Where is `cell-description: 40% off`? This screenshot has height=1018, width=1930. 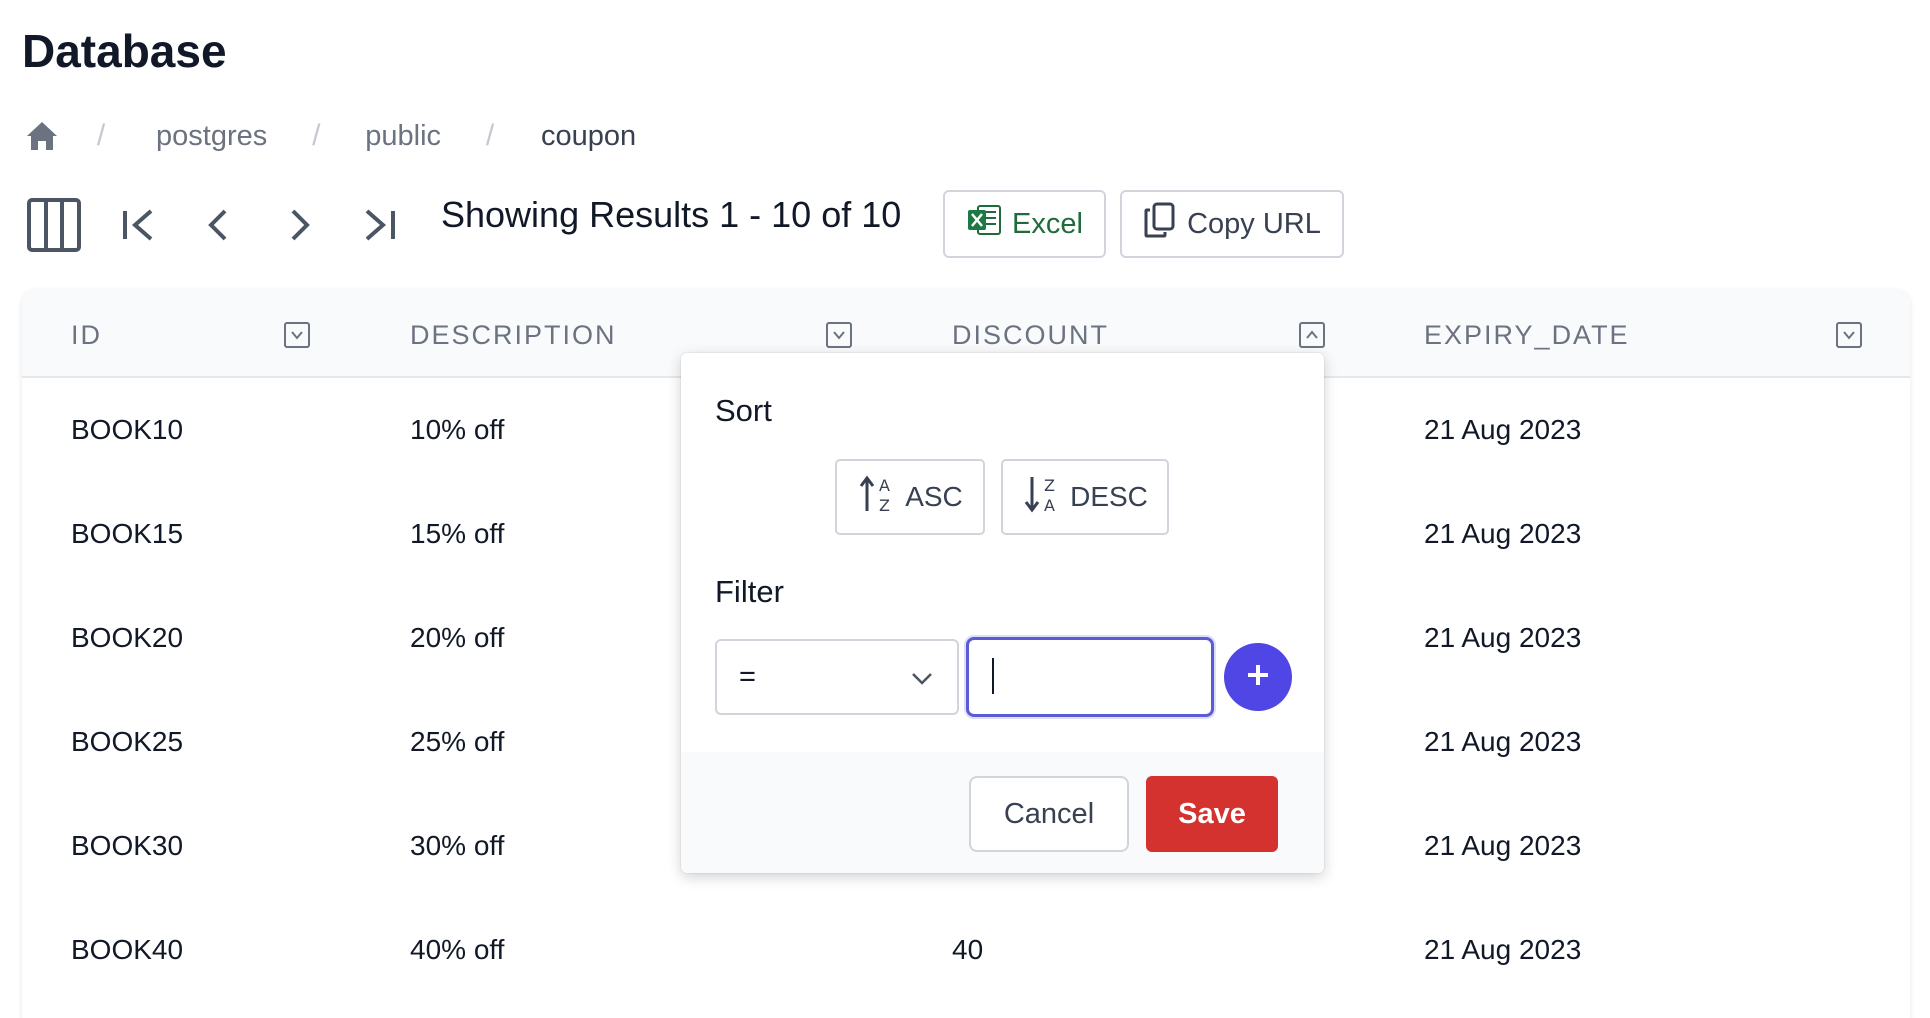 cell-description: 40% off is located at coordinates (457, 949).